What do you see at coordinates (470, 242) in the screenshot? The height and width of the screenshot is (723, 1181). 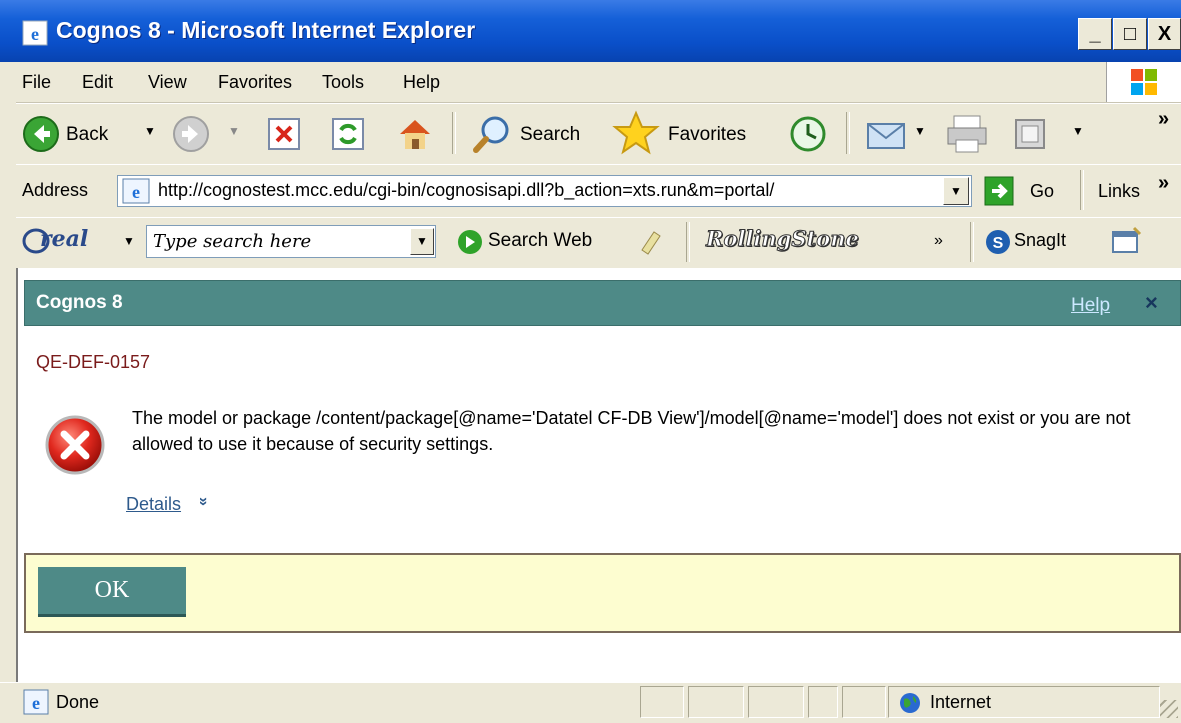 I see `search-web-icon` at bounding box center [470, 242].